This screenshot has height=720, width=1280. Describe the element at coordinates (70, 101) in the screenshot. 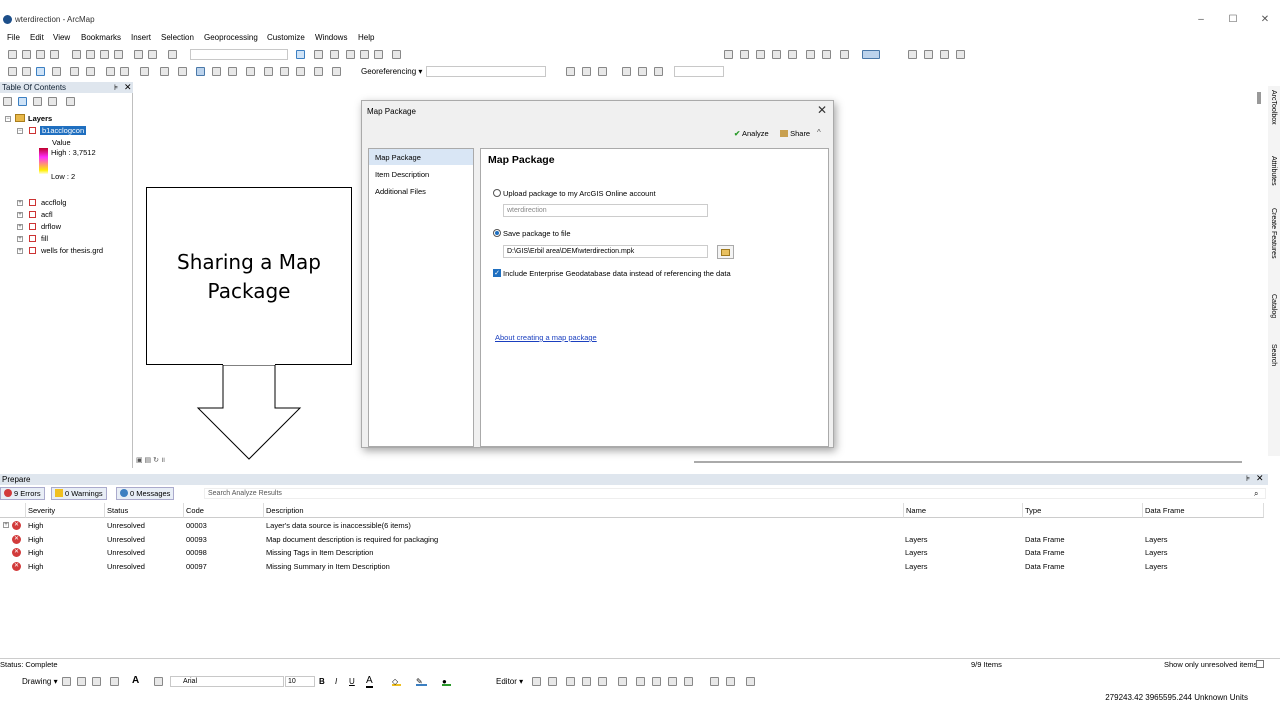

I see `options-icon` at that location.